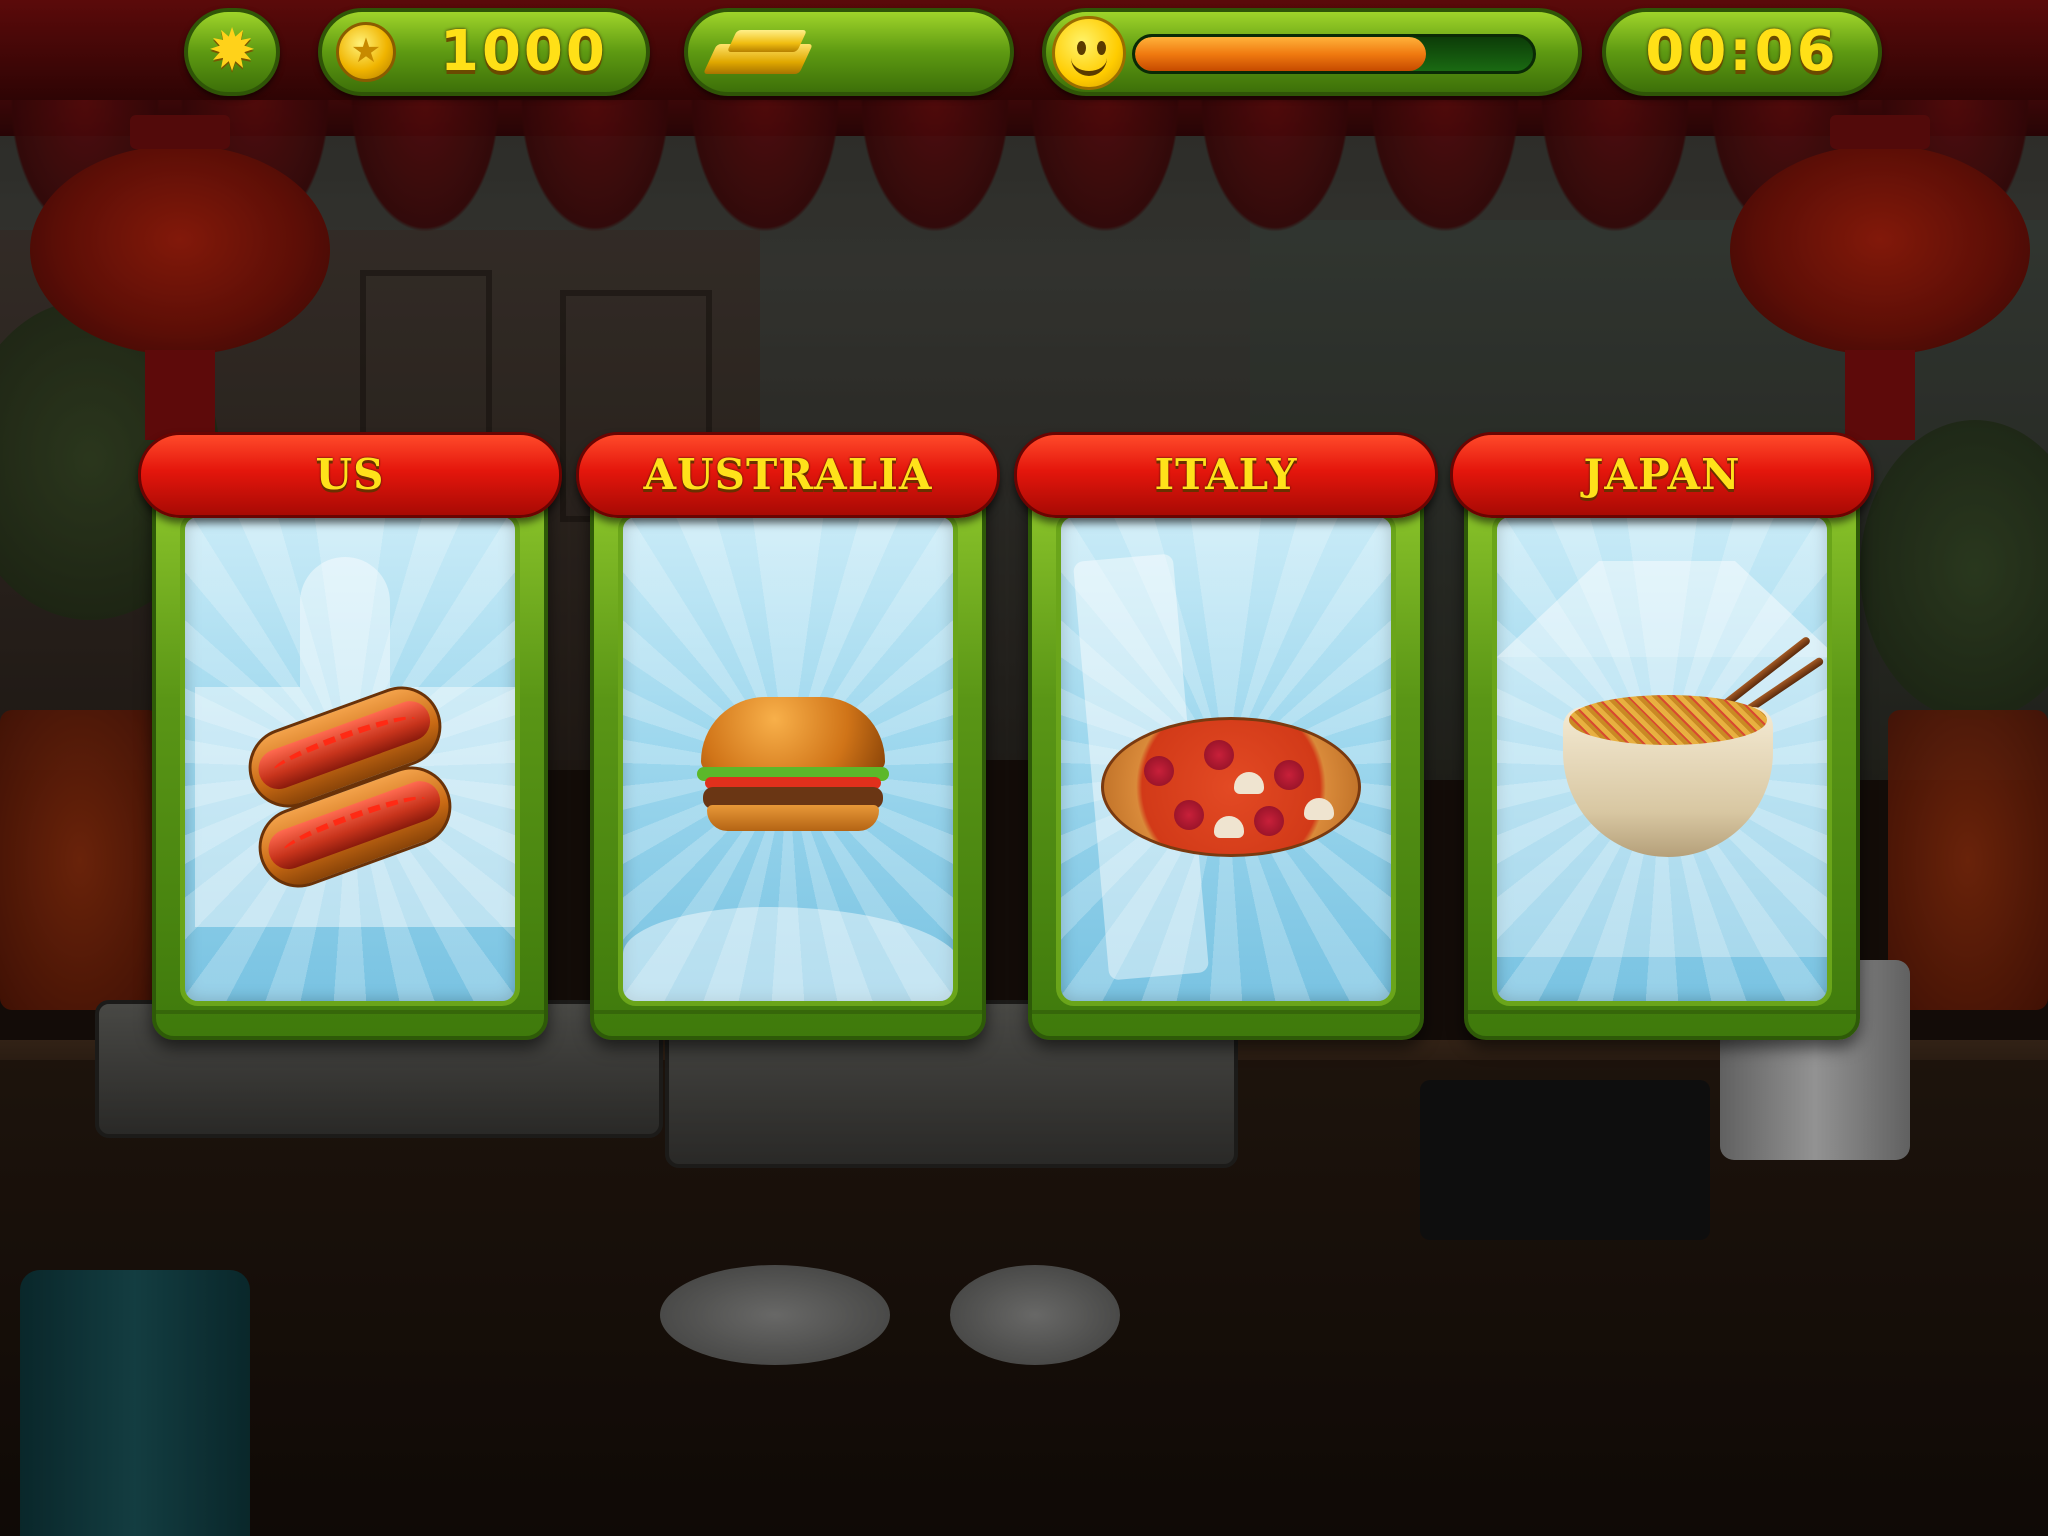 This screenshot has height=1536, width=2048. I want to click on settings-button: ✹, so click(232, 52).